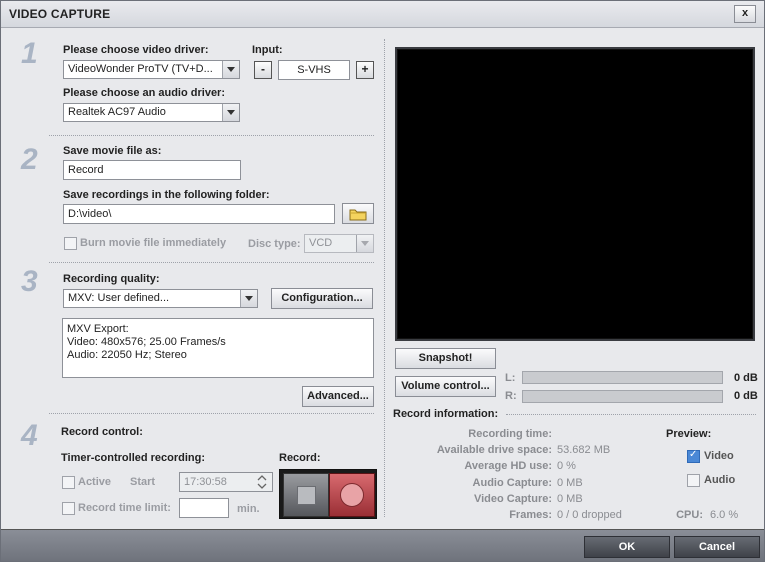  What do you see at coordinates (68, 482) in the screenshot?
I see `active-checkbox` at bounding box center [68, 482].